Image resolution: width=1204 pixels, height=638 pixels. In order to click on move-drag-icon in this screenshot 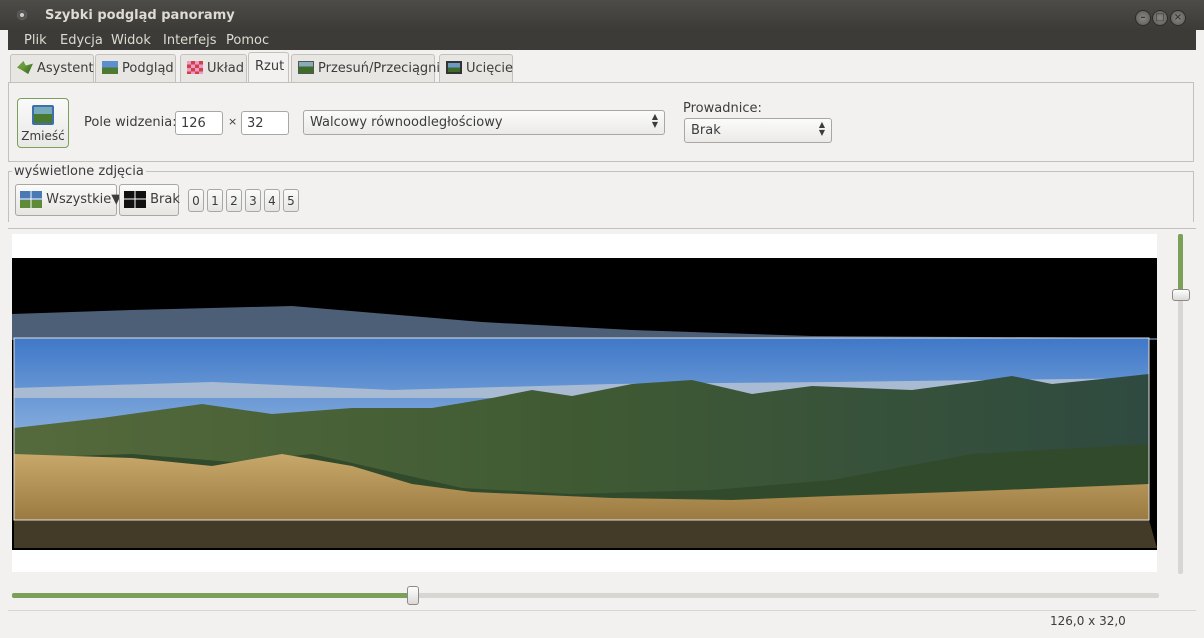, I will do `click(306, 67)`.